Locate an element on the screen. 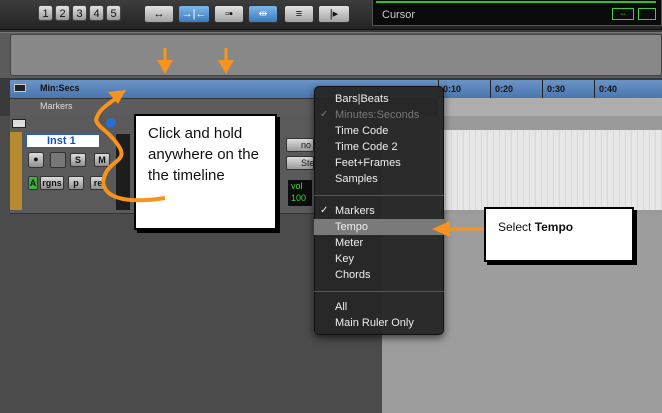  curved-arrow-icon is located at coordinates (129, 146).